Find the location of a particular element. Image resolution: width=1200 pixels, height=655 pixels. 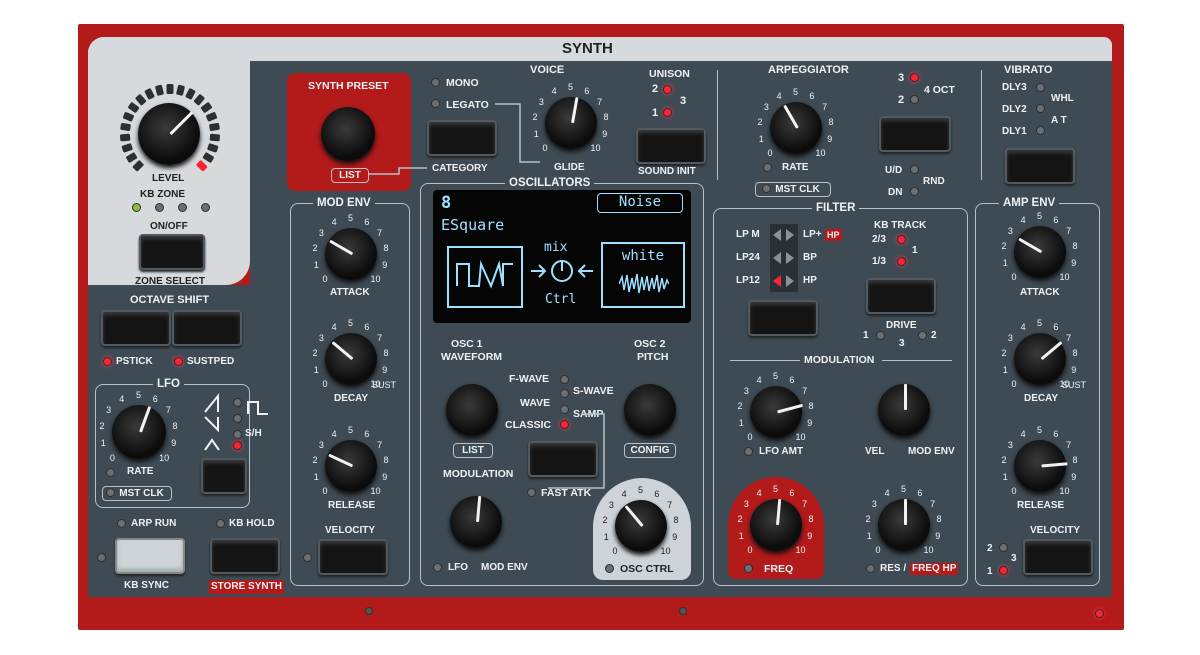

amp-release-knob is located at coordinates (1041, 466).